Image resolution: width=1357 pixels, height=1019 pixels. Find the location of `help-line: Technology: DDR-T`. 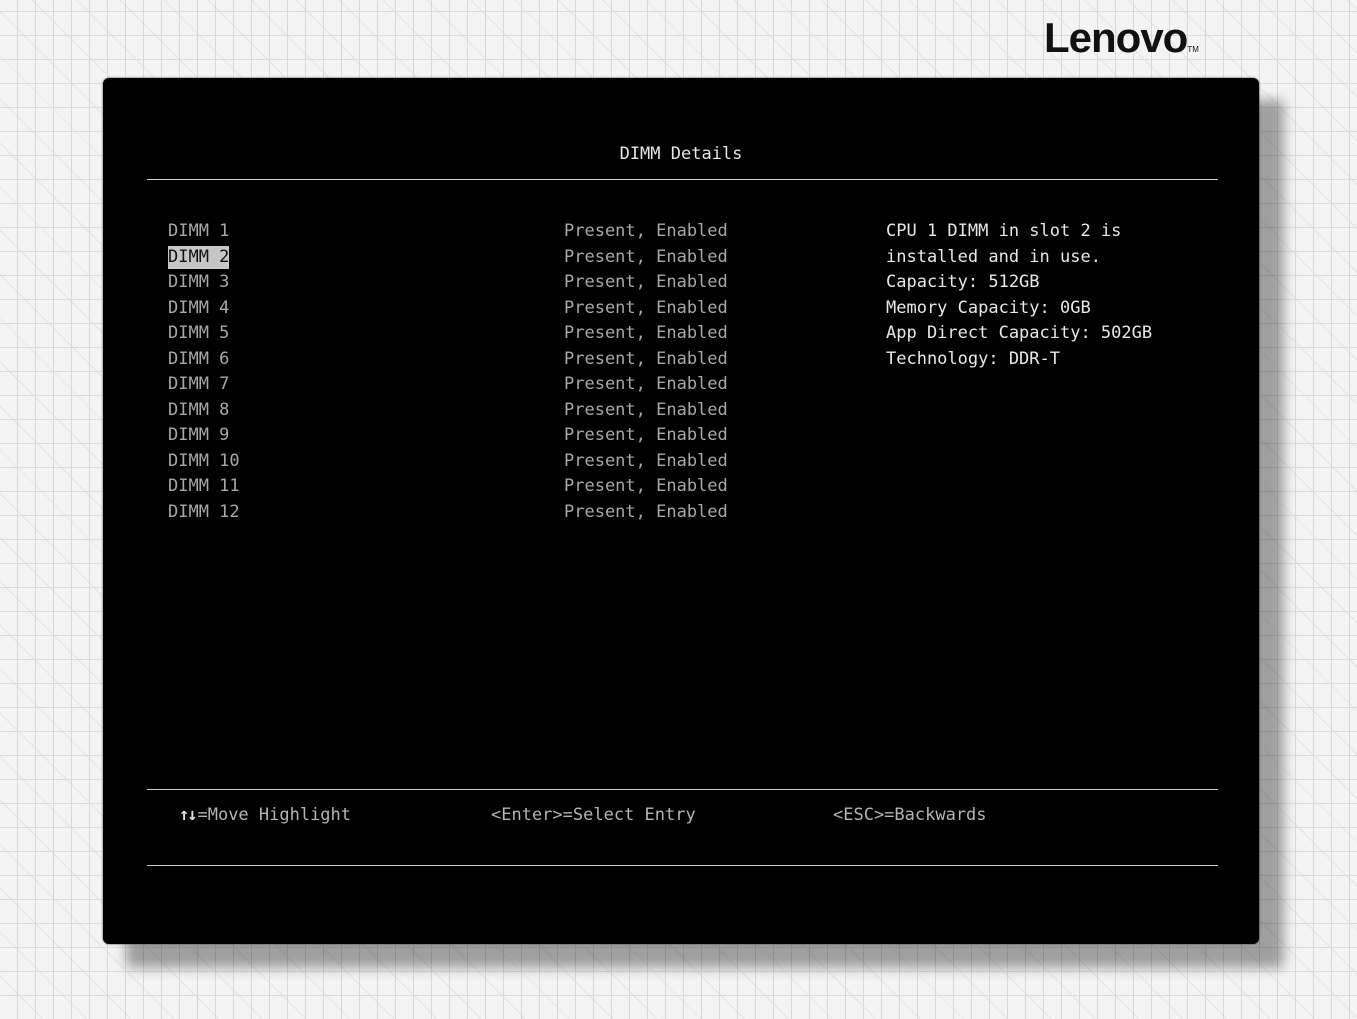

help-line: Technology: DDR-T is located at coordinates (973, 358).